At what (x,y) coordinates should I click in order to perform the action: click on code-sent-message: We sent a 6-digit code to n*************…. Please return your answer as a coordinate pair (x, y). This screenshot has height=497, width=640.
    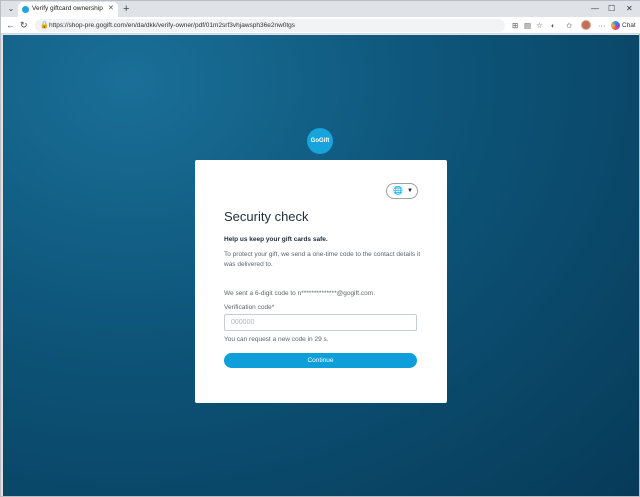
    Looking at the image, I should click on (300, 293).